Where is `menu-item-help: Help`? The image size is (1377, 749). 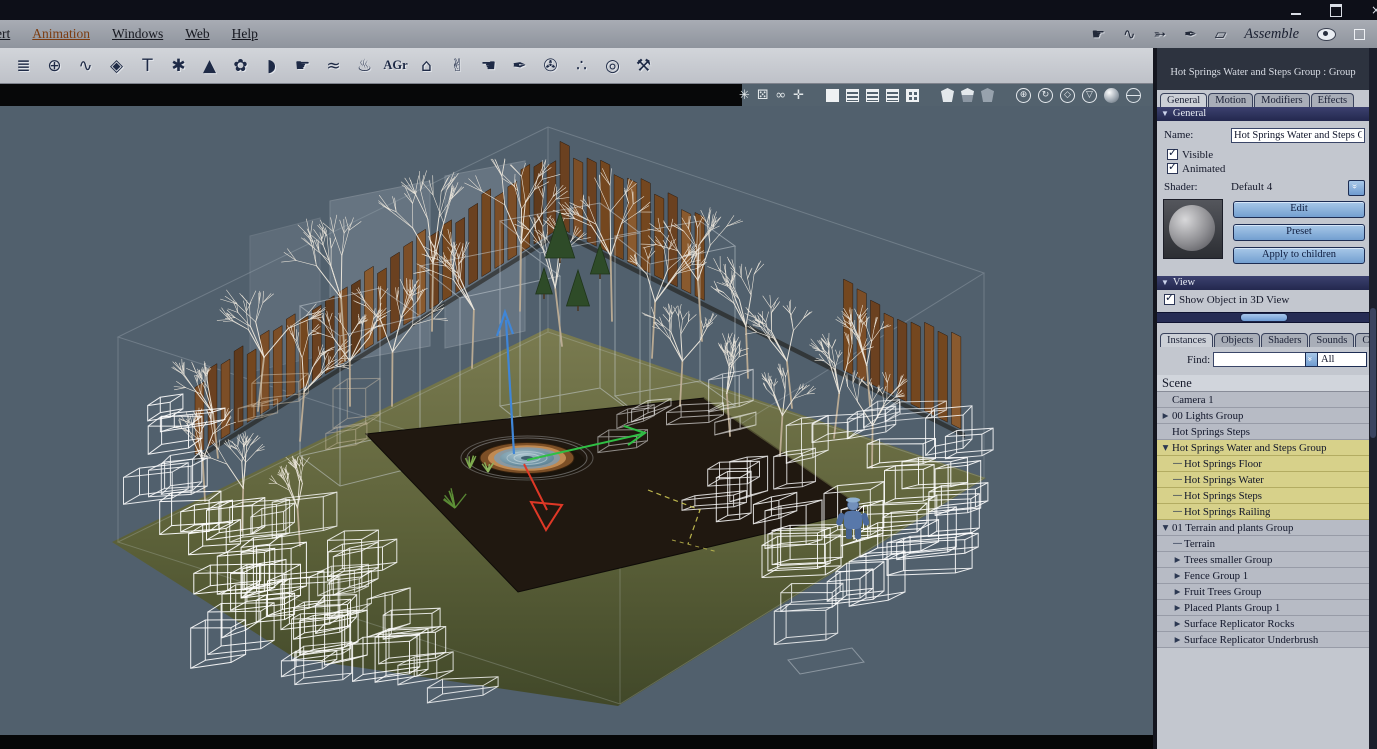
menu-item-help: Help is located at coordinates (245, 34).